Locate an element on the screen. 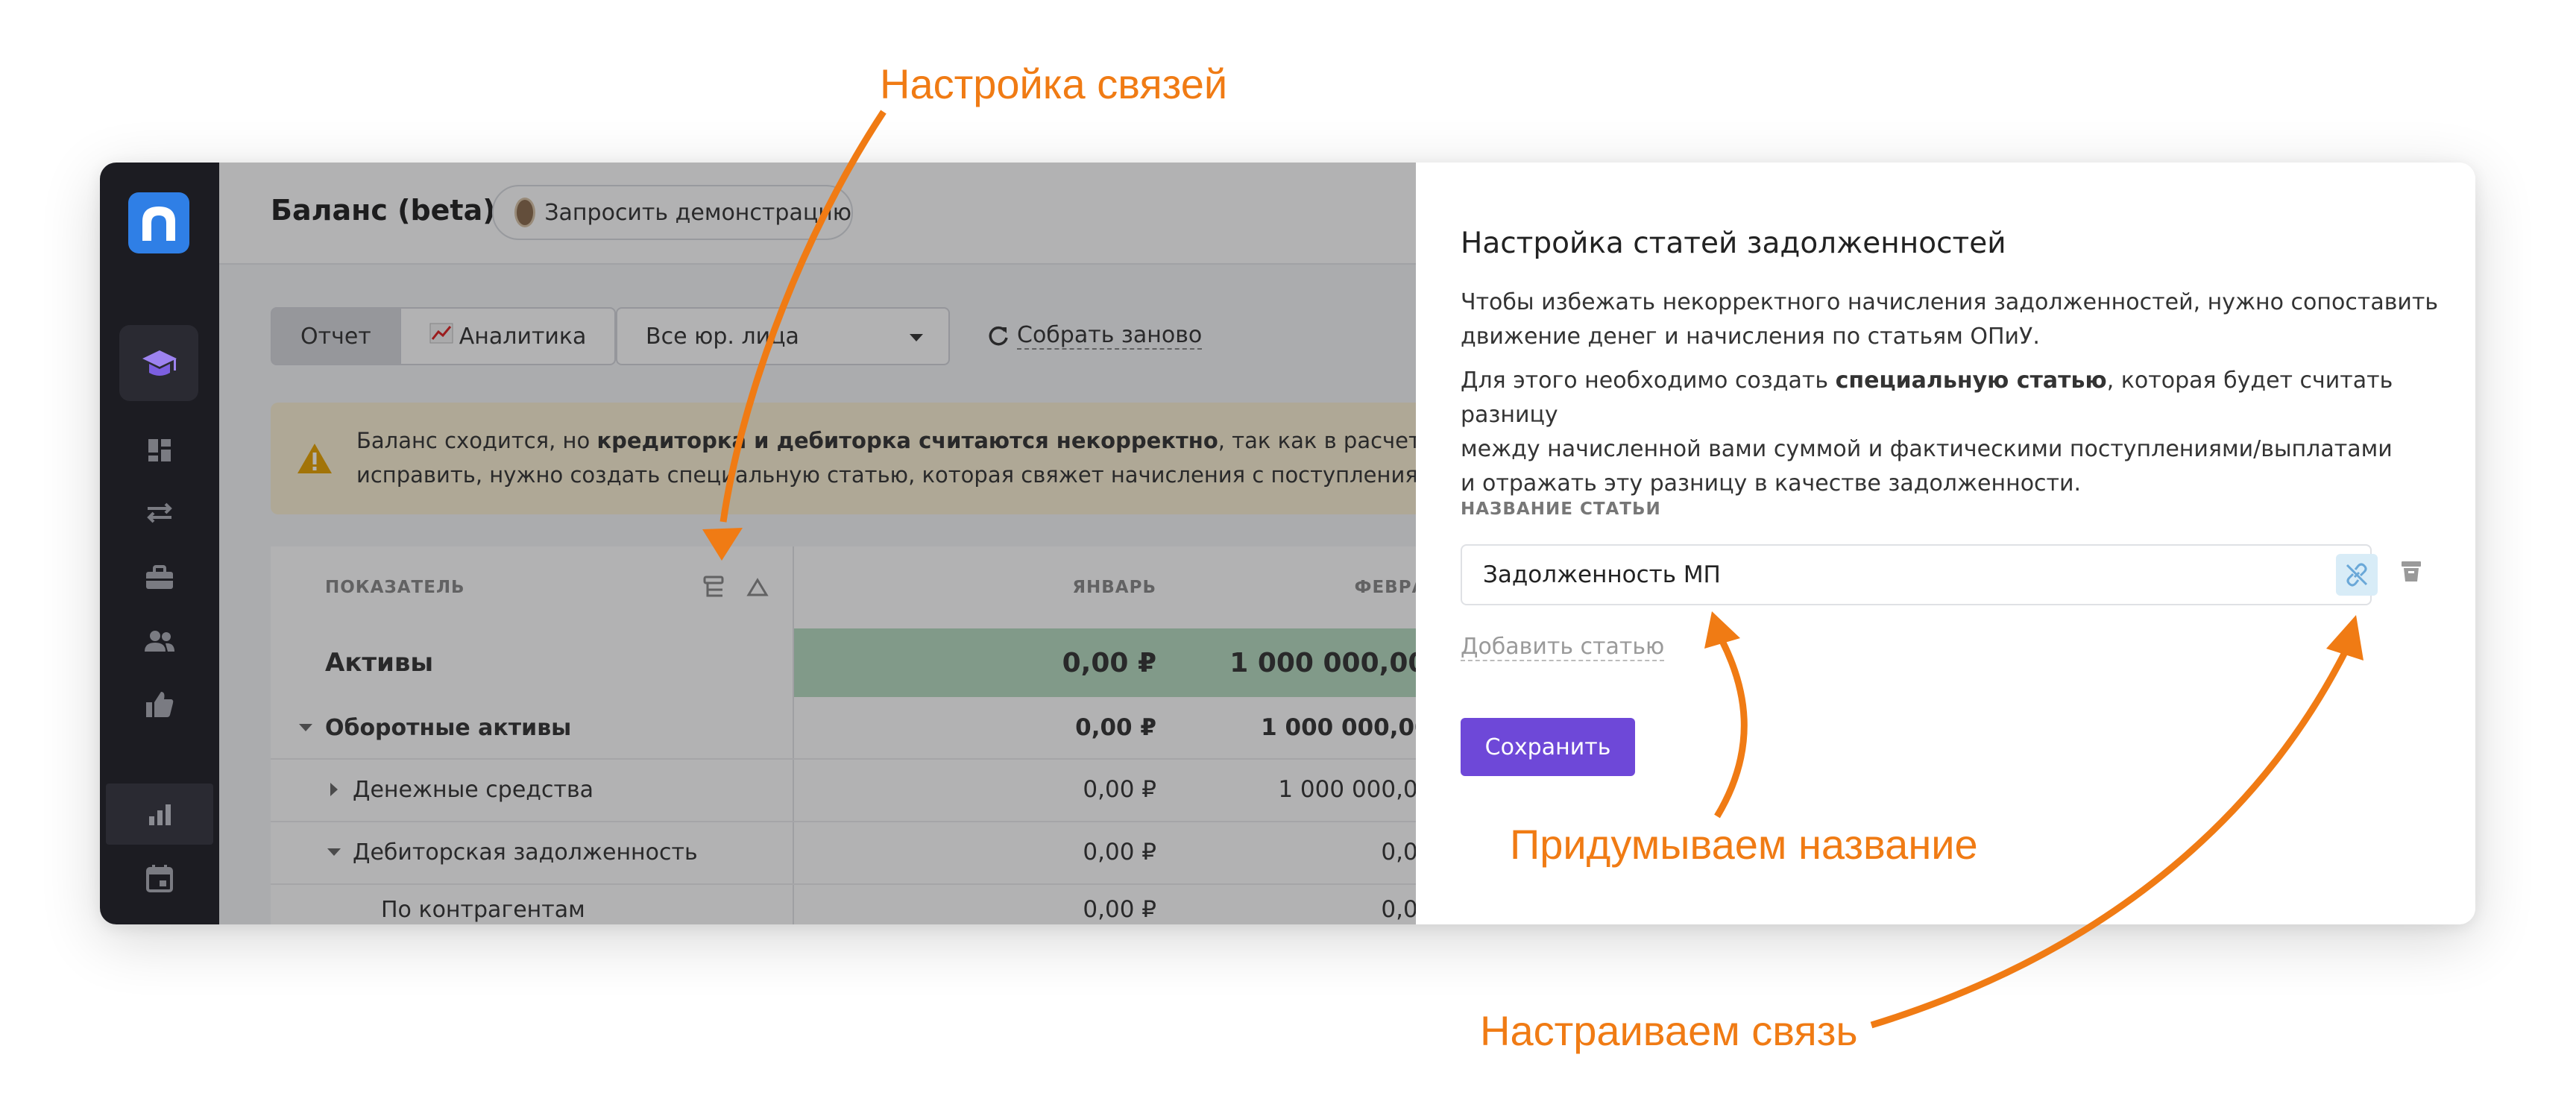 The height and width of the screenshot is (1119, 2576). arrowhead-setup-link is located at coordinates (2345, 638).